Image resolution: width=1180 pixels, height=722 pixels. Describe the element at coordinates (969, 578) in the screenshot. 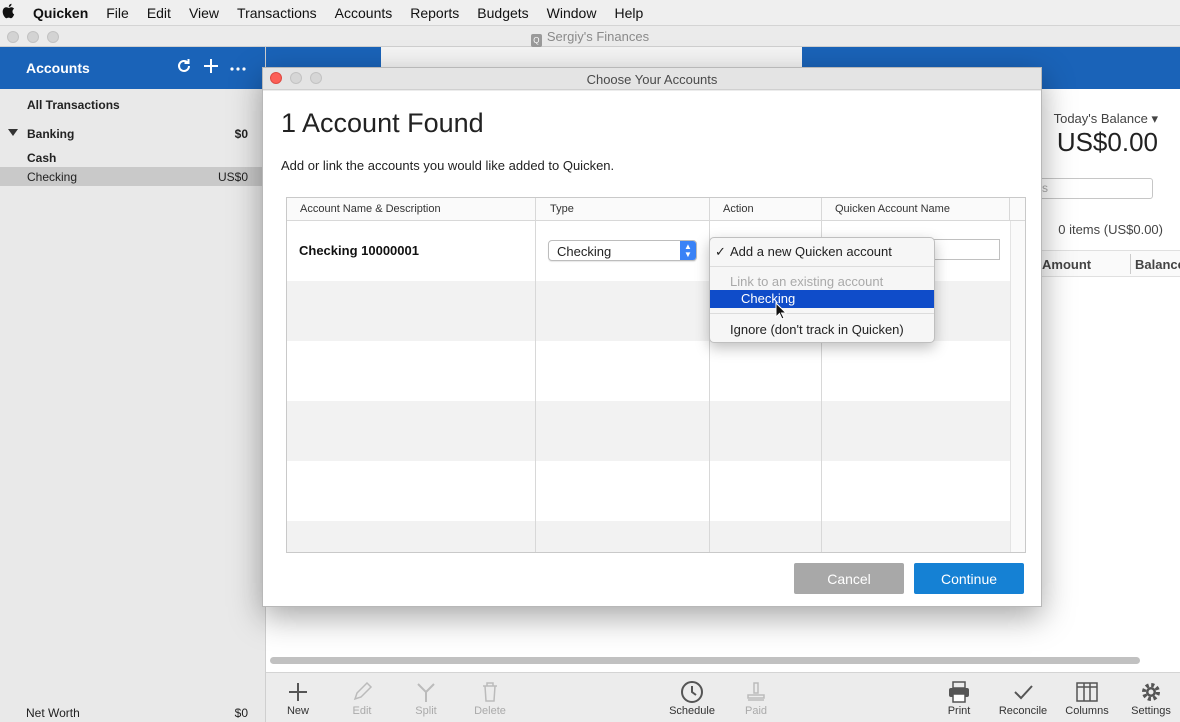

I see `continue-button: Continue` at that location.